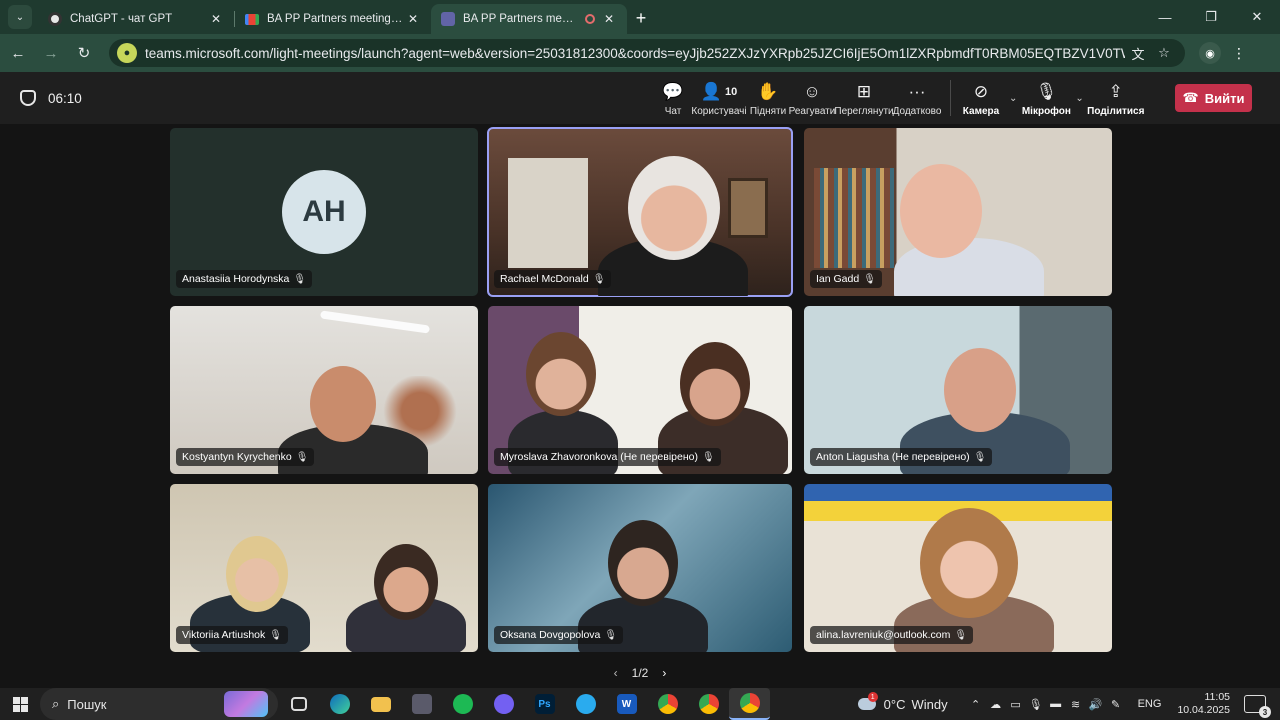  What do you see at coordinates (548, 213) in the screenshot?
I see `video-background` at bounding box center [548, 213].